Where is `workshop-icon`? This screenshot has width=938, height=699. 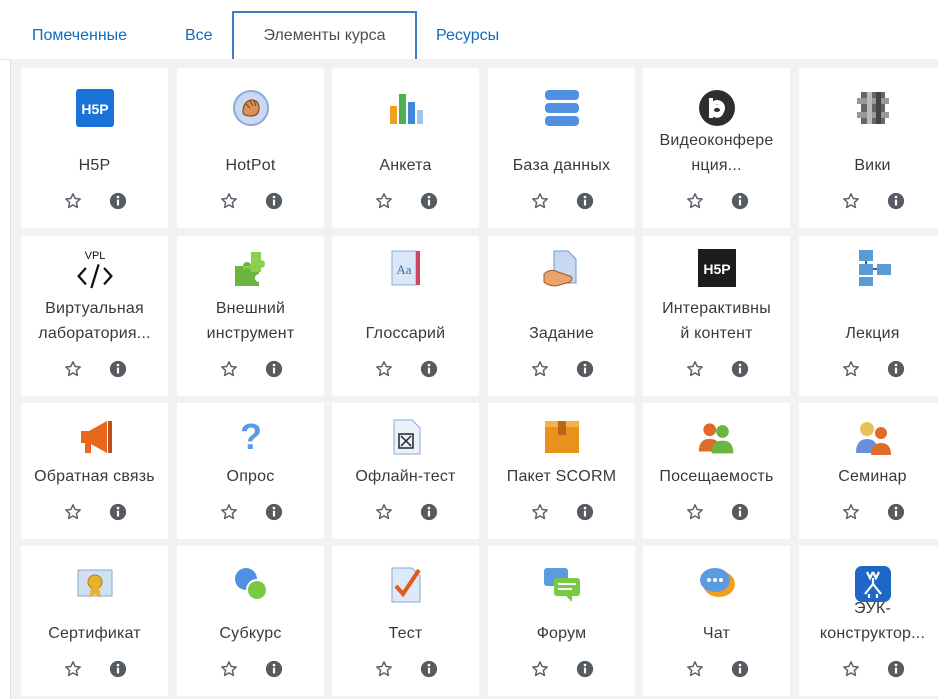 workshop-icon is located at coordinates (873, 437).